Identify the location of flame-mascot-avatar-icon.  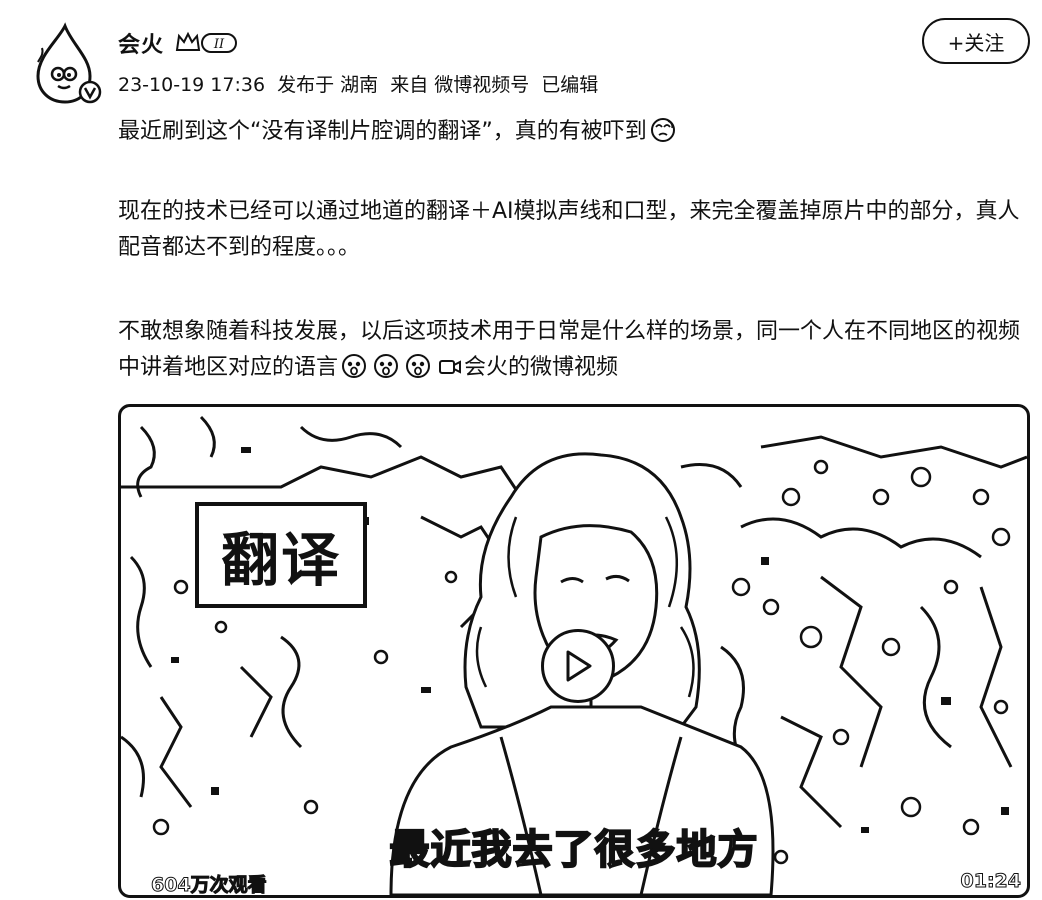
(69, 63).